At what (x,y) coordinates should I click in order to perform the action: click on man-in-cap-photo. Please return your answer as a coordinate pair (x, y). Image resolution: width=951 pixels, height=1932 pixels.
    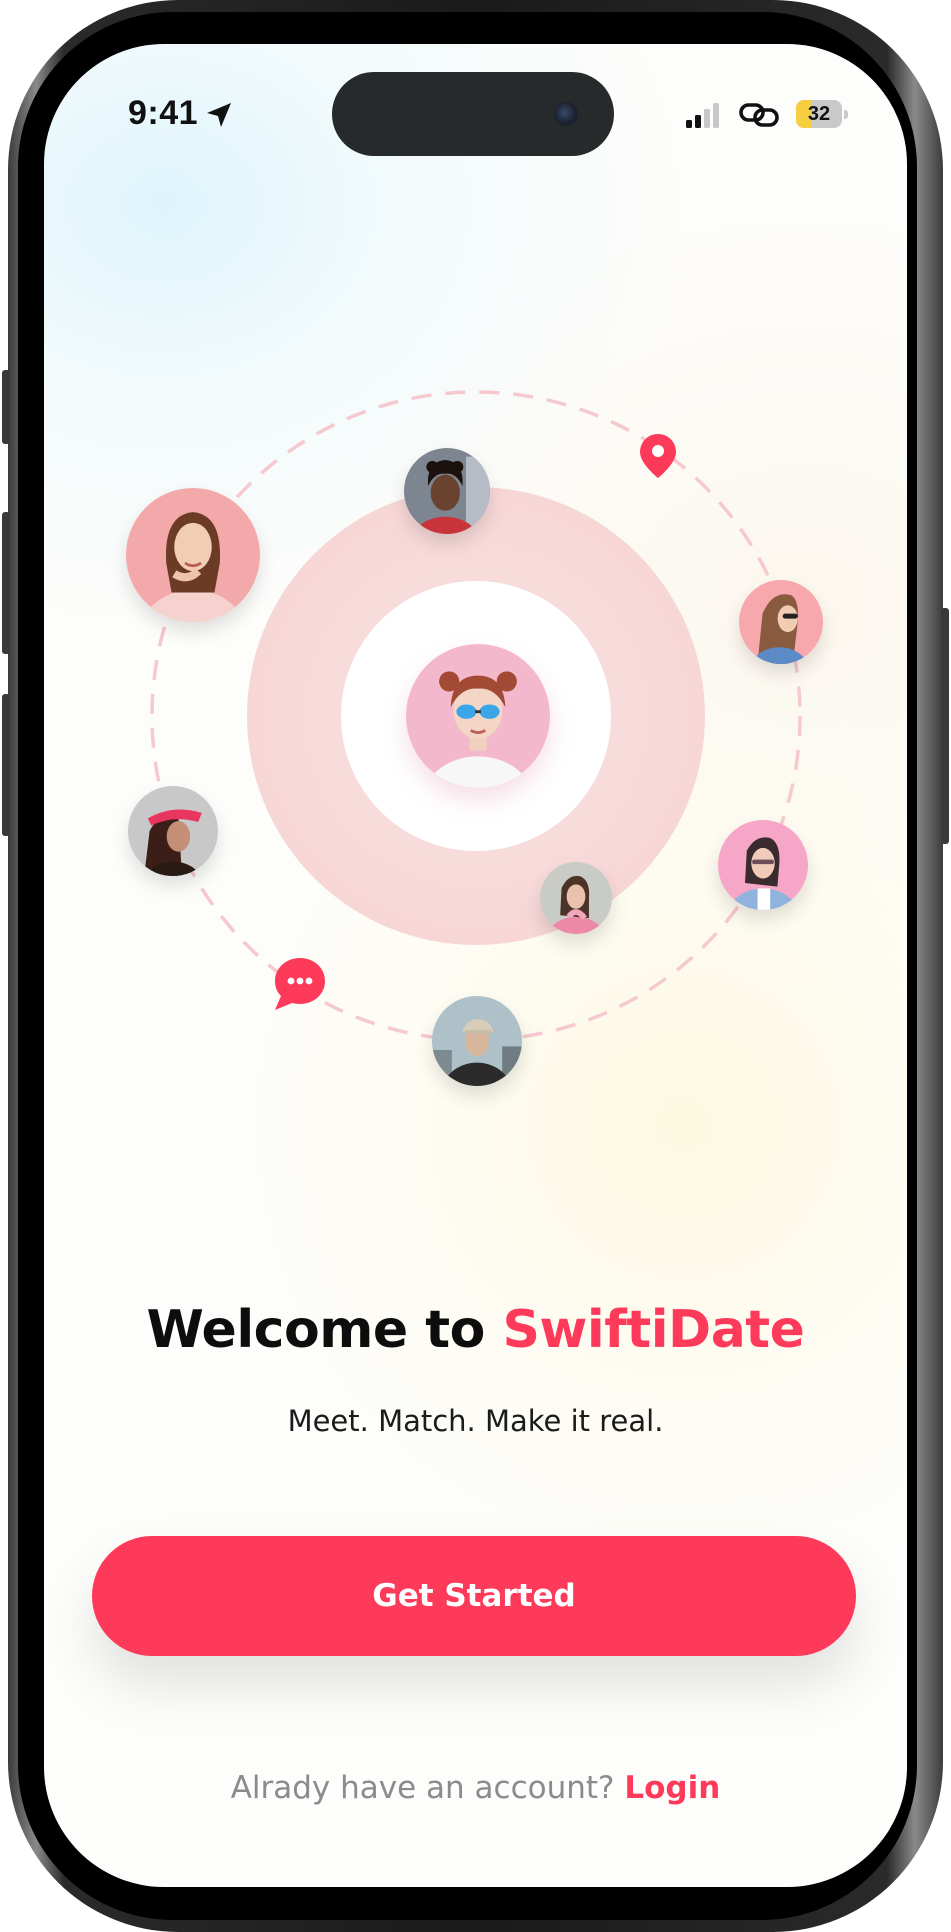
    Looking at the image, I should click on (477, 1041).